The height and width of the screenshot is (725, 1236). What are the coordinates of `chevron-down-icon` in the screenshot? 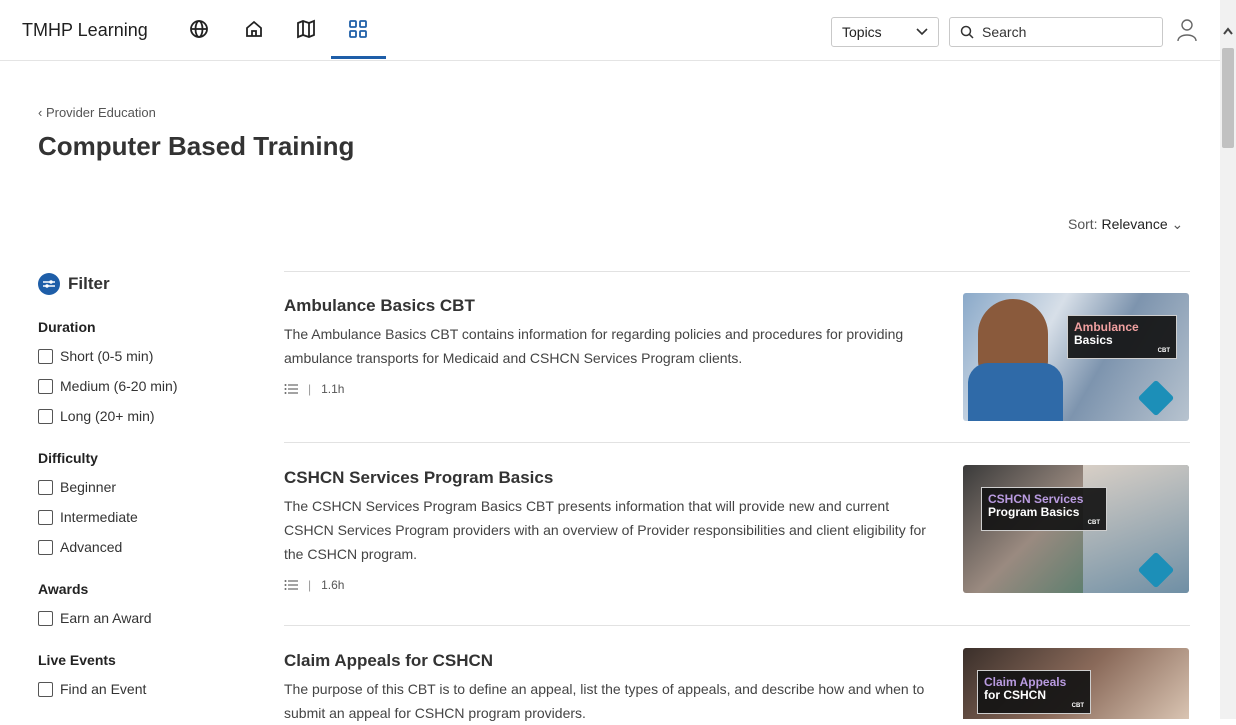 It's located at (922, 32).